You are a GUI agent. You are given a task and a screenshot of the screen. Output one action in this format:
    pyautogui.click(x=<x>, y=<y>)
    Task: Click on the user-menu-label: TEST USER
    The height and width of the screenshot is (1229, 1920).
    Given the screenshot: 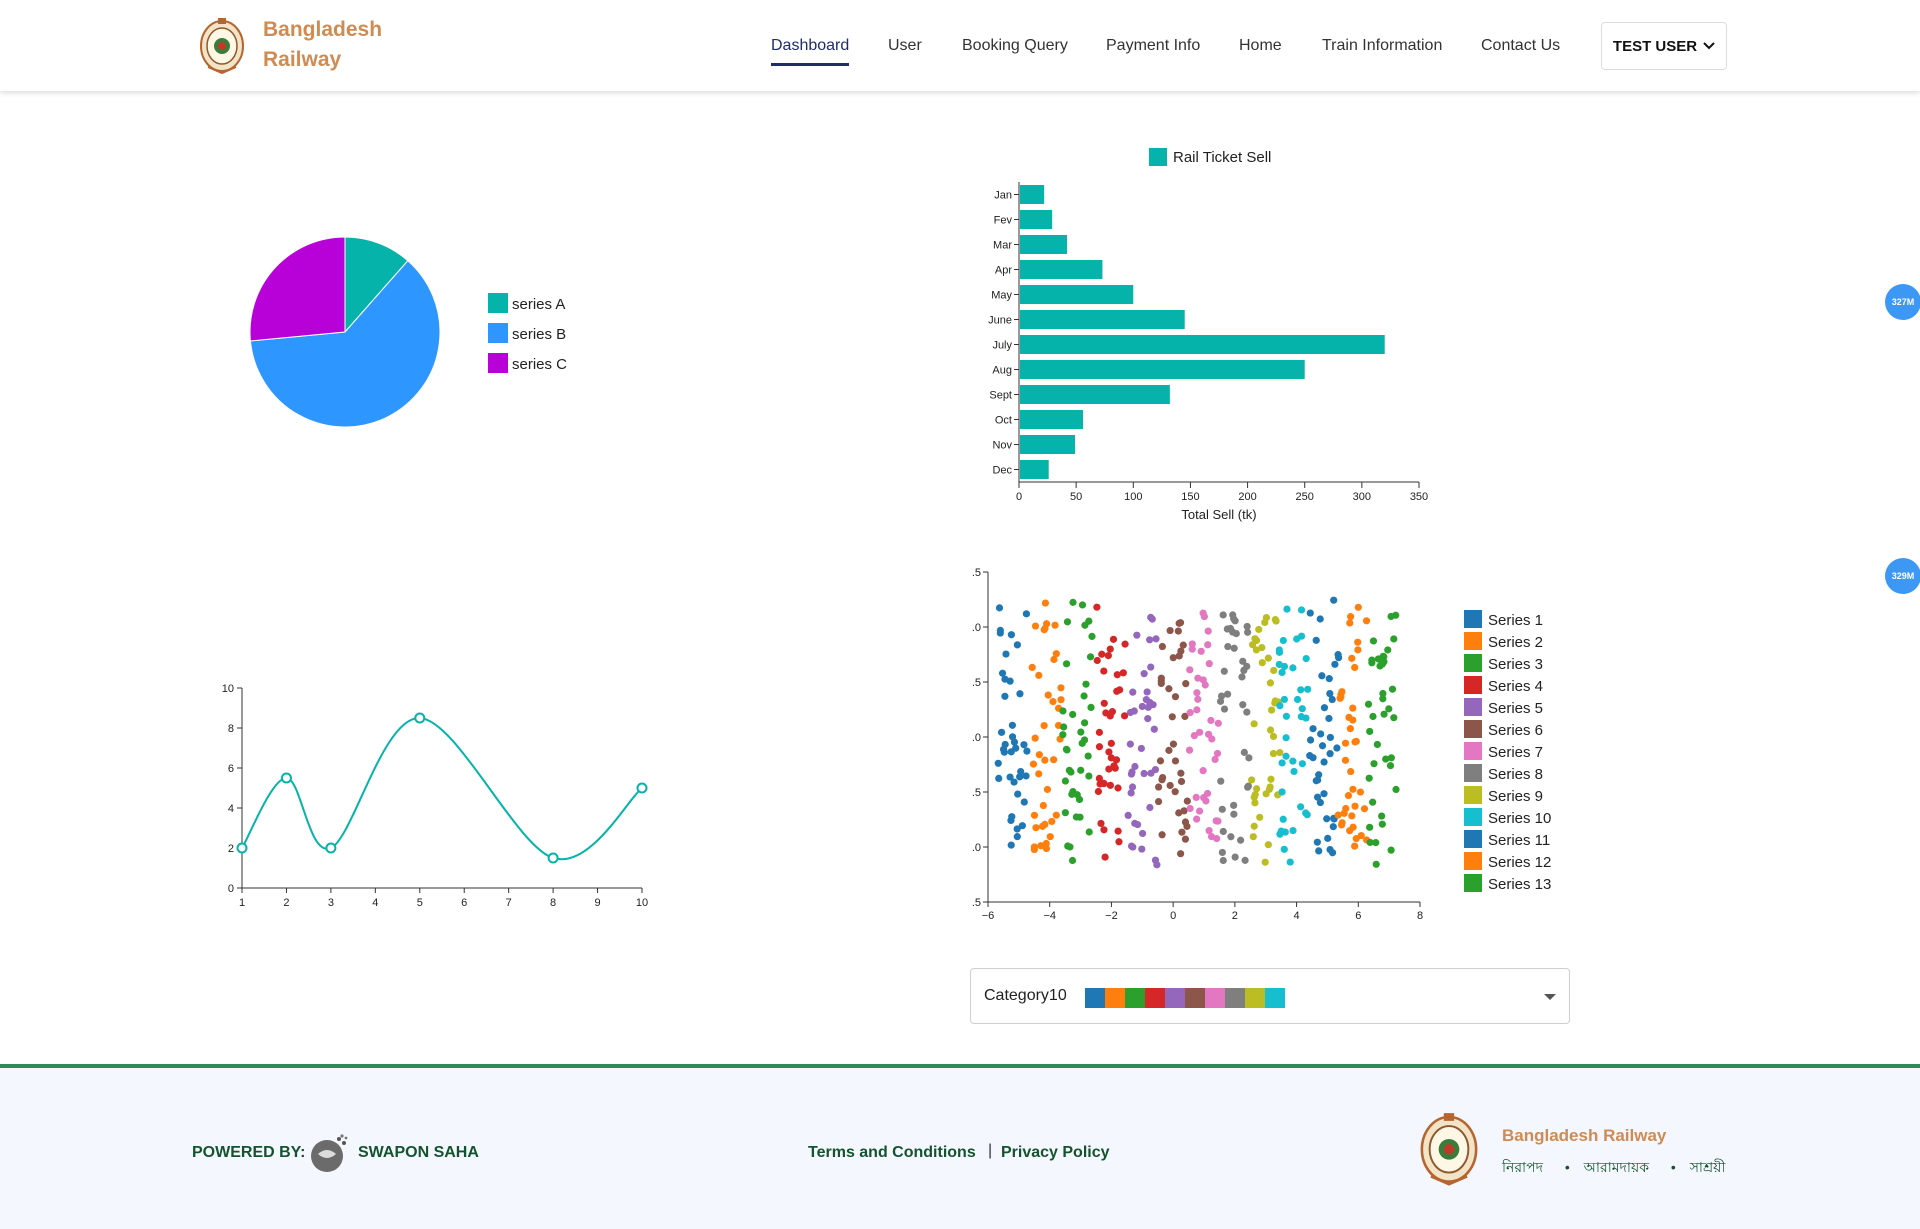 What is the action you would take?
    pyautogui.click(x=1655, y=46)
    